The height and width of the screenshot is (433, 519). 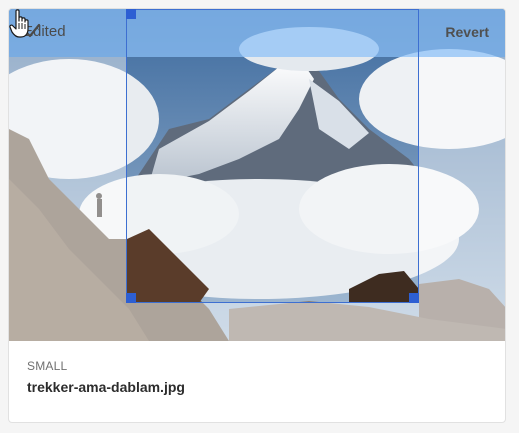 I want to click on asset-caption: SMALL trekker-ama-dablam.jpg, so click(x=106, y=377).